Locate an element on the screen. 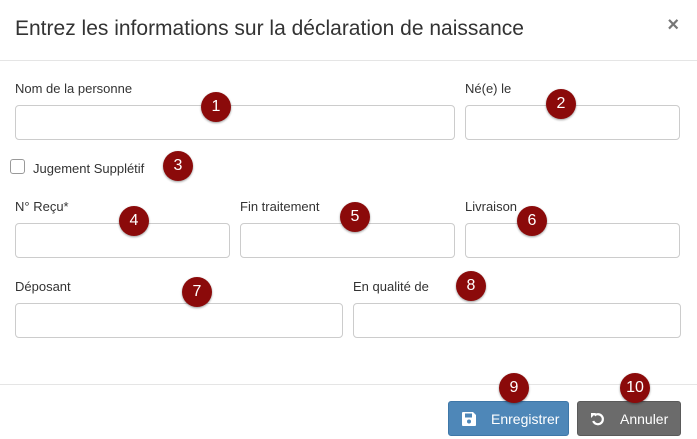 The width and height of the screenshot is (697, 439). annotation-badge-4: 4 is located at coordinates (134, 221).